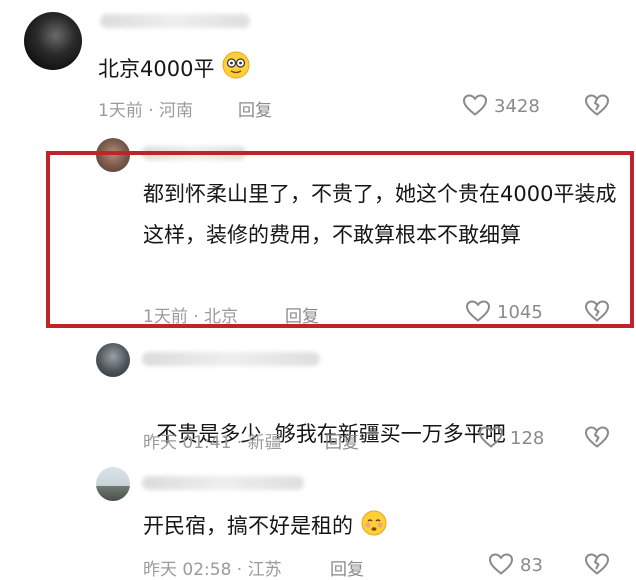 Image resolution: width=636 pixels, height=580 pixels. Describe the element at coordinates (156, 69) in the screenshot. I see `comment-text-content: 北京4000平` at that location.